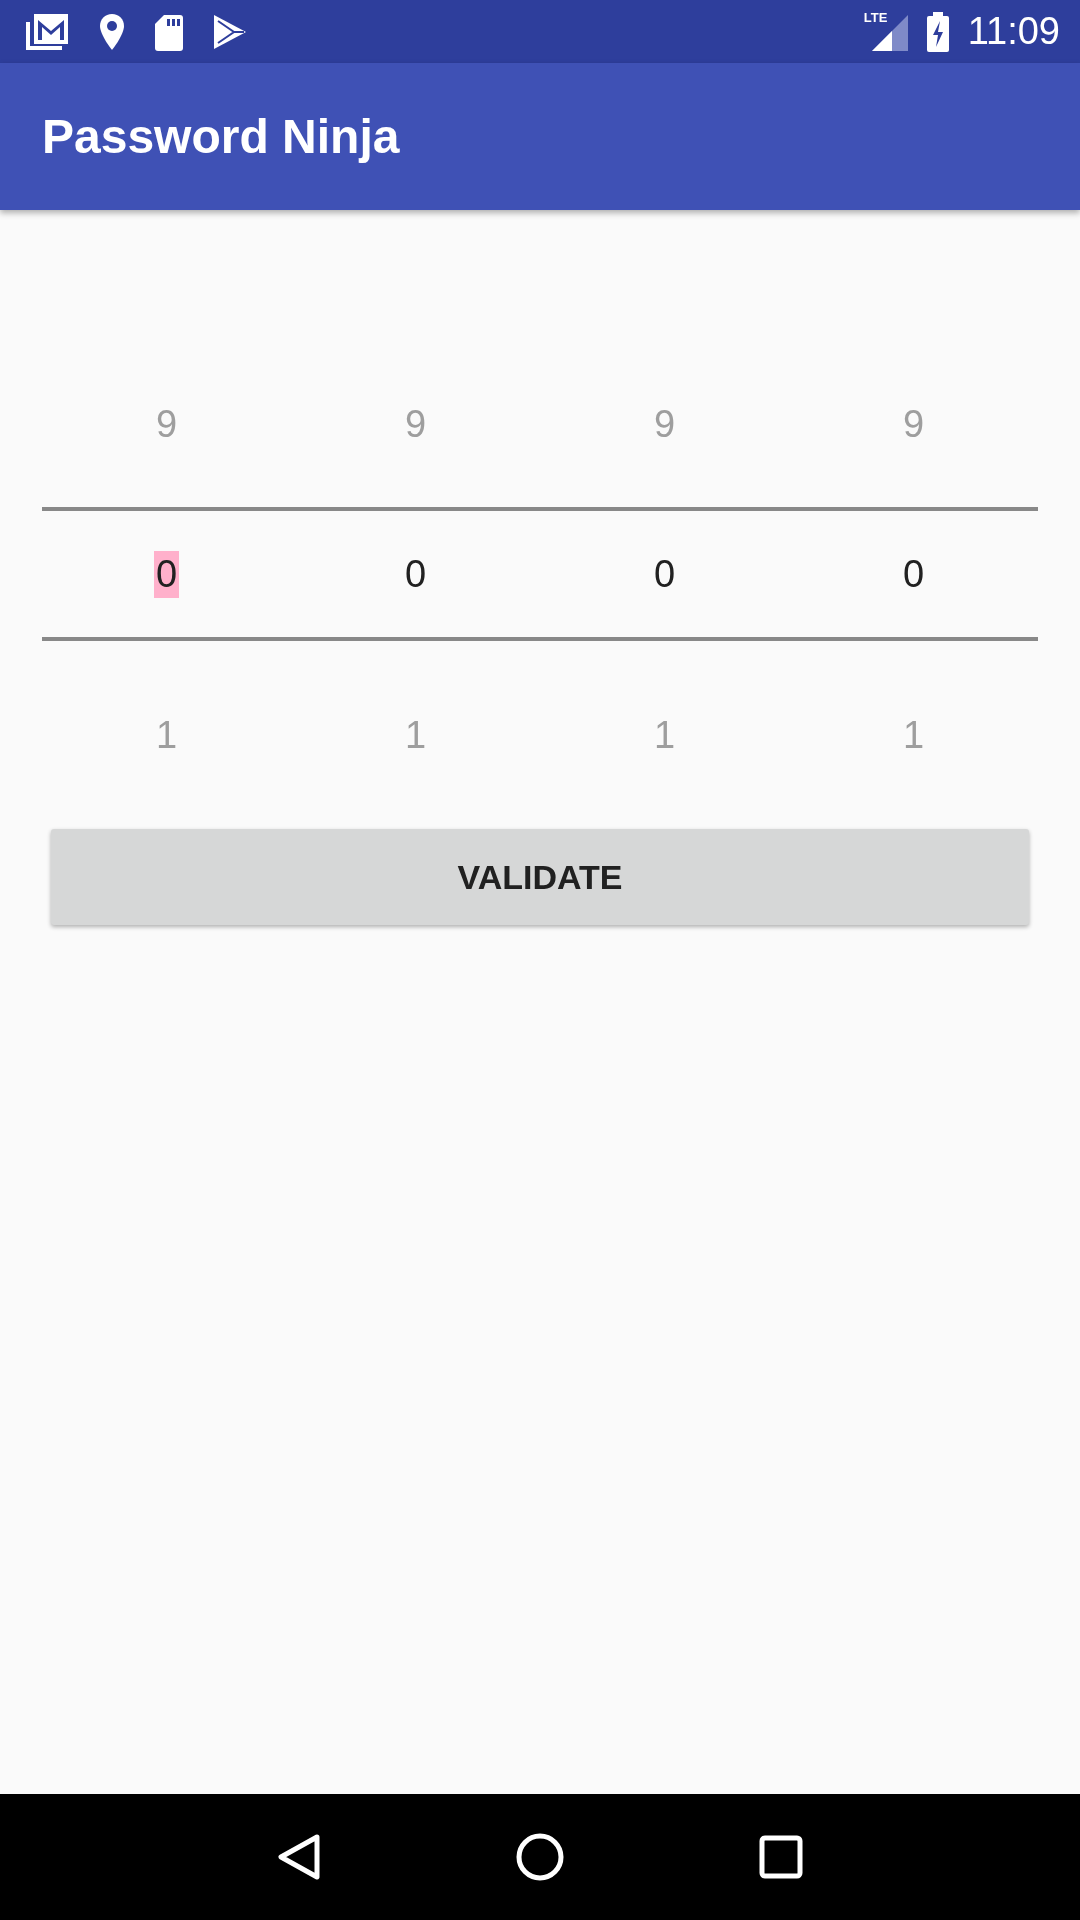  What do you see at coordinates (540, 877) in the screenshot?
I see `validate-button: VALIDATE` at bounding box center [540, 877].